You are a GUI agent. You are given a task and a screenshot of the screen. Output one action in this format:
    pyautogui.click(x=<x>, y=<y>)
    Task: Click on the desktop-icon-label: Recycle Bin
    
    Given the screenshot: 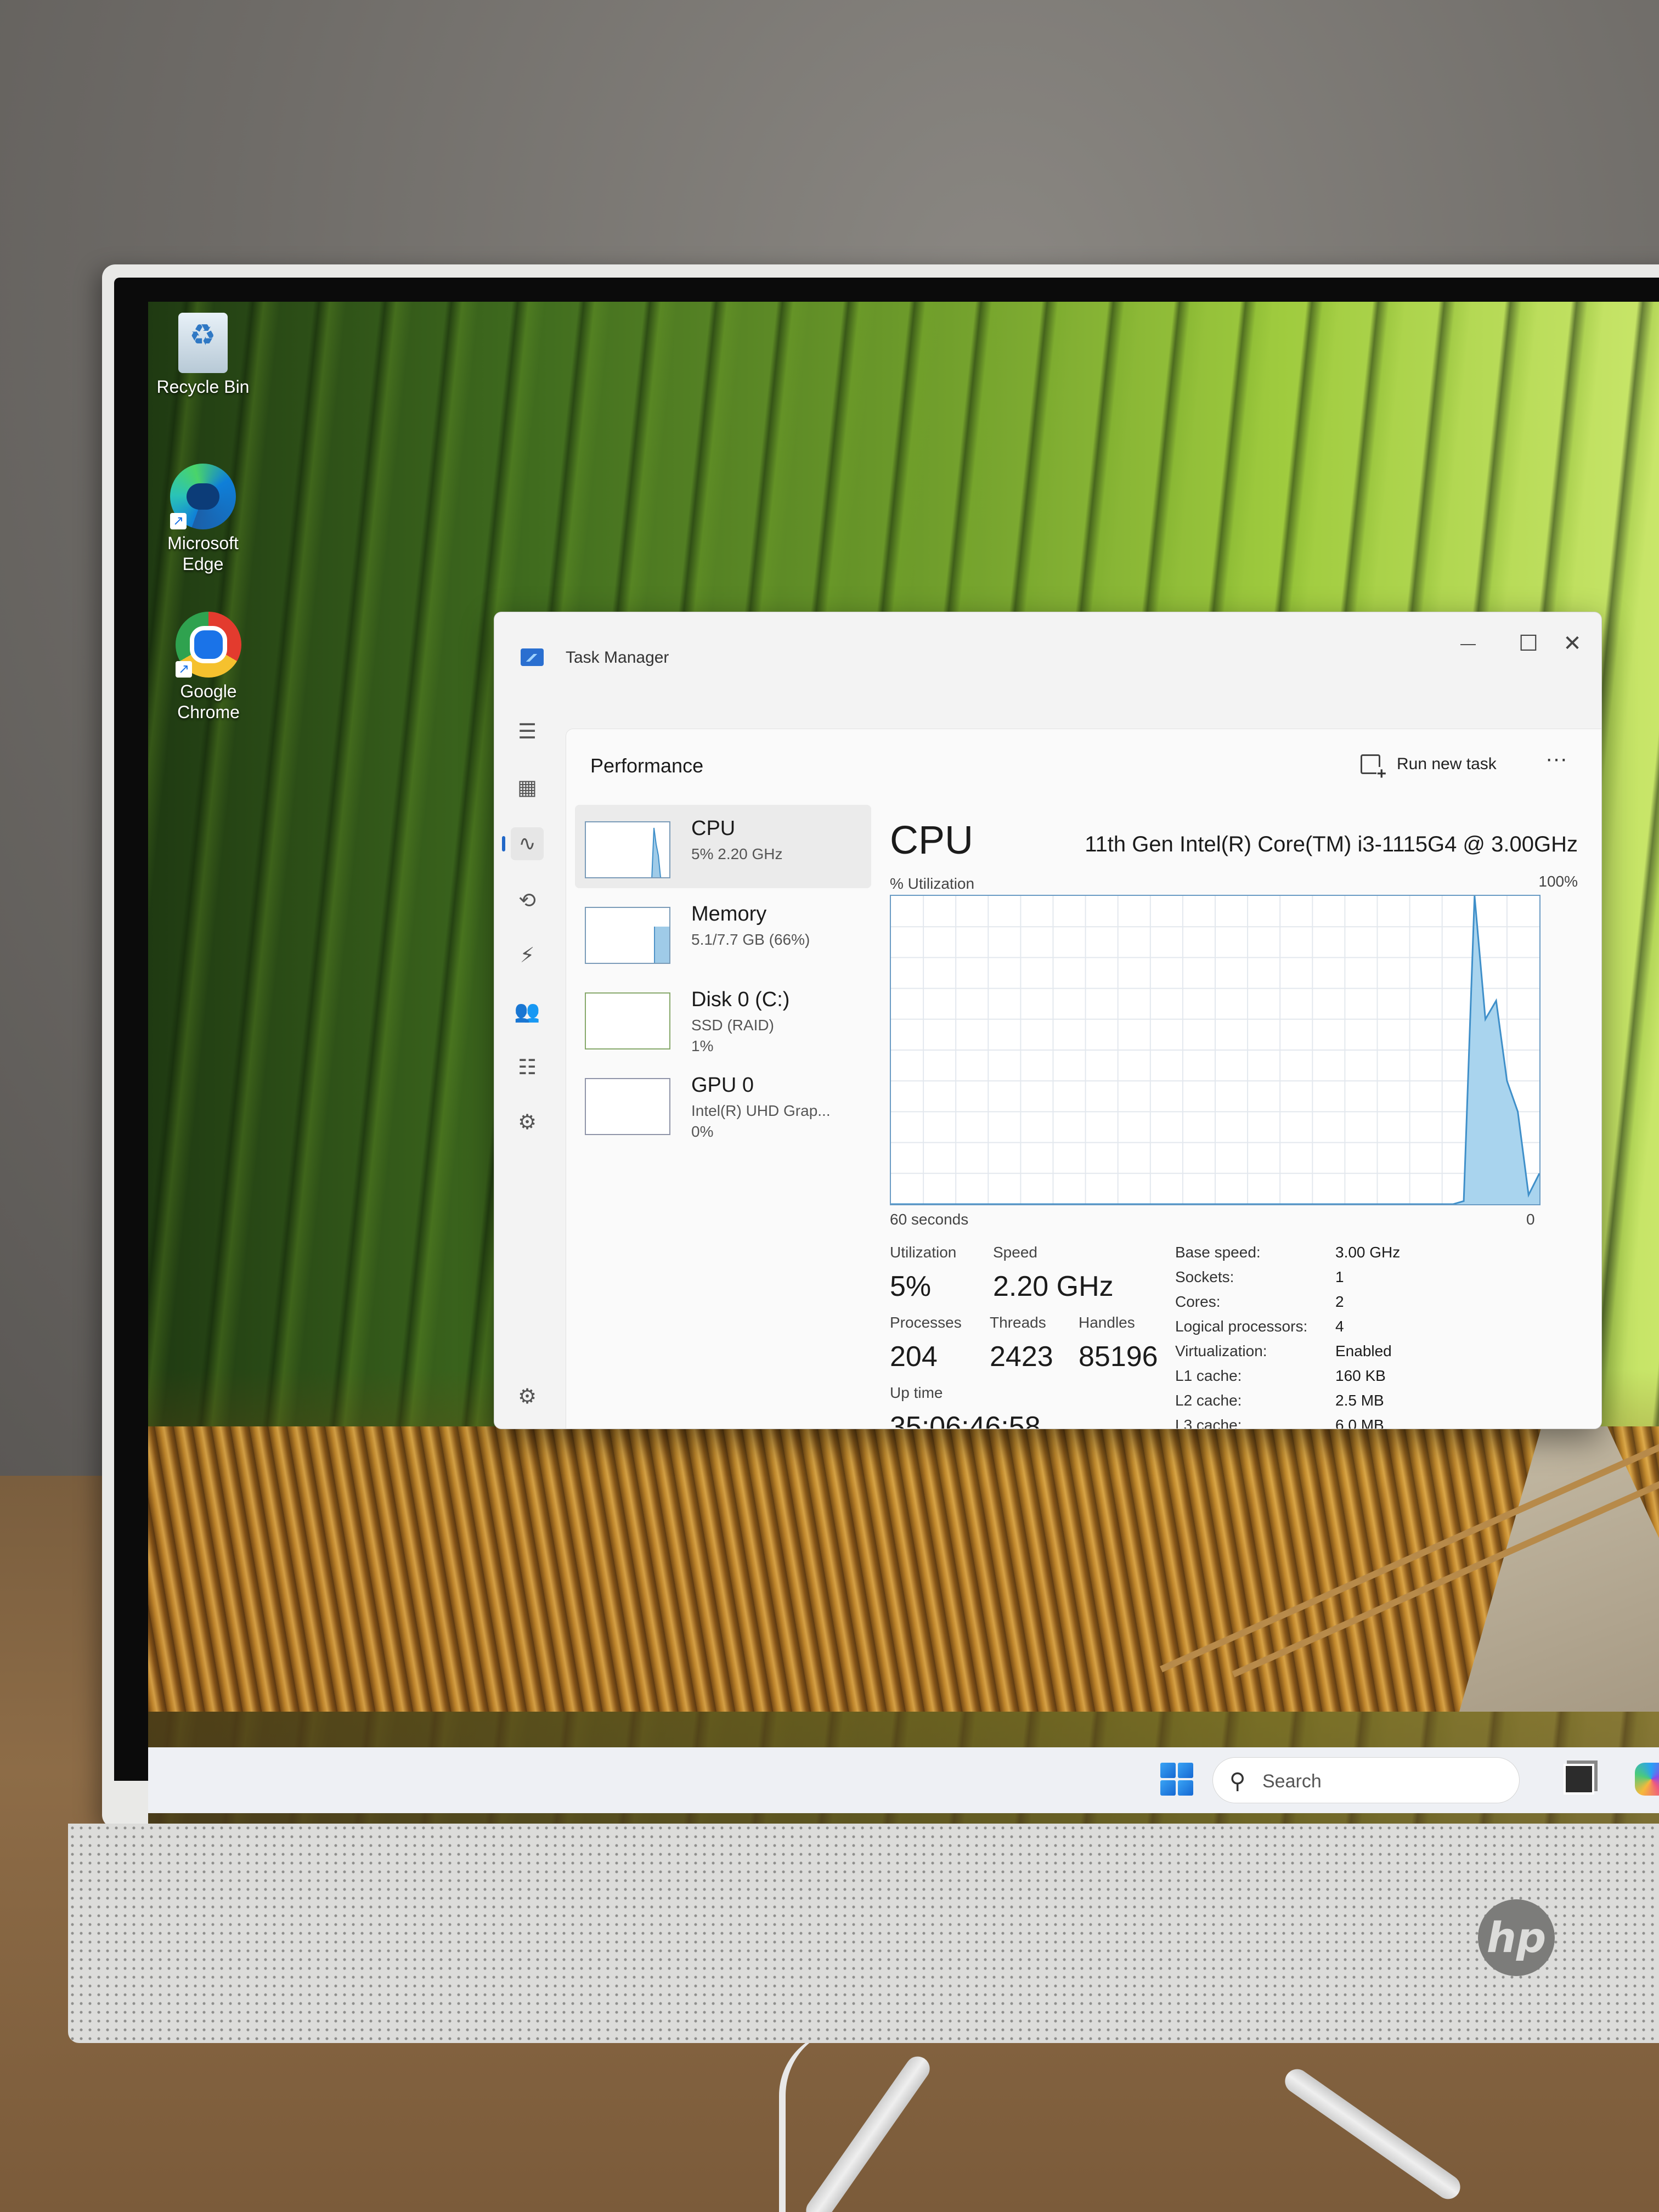 What is the action you would take?
    pyautogui.click(x=203, y=387)
    